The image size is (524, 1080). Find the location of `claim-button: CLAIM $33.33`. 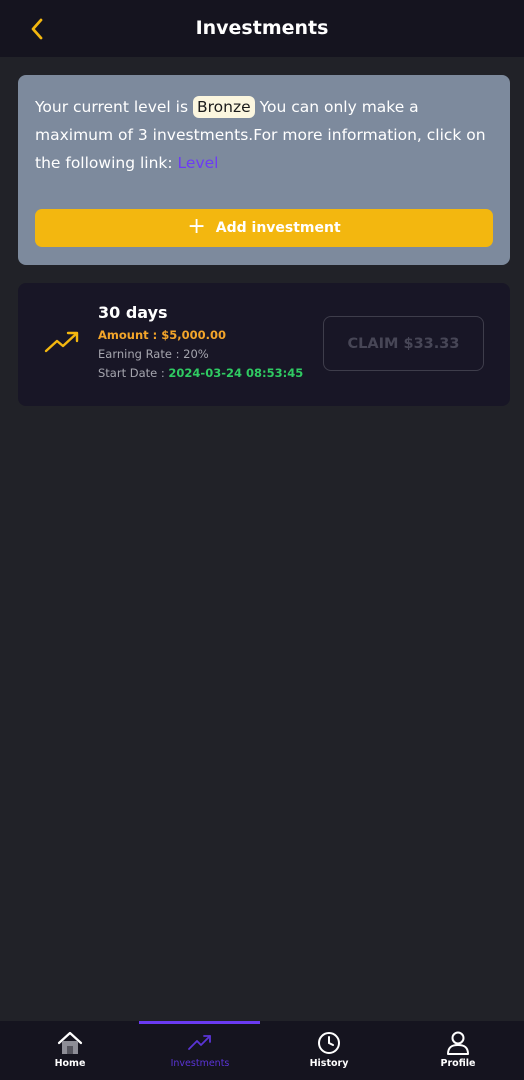

claim-button: CLAIM $33.33 is located at coordinates (403, 343).